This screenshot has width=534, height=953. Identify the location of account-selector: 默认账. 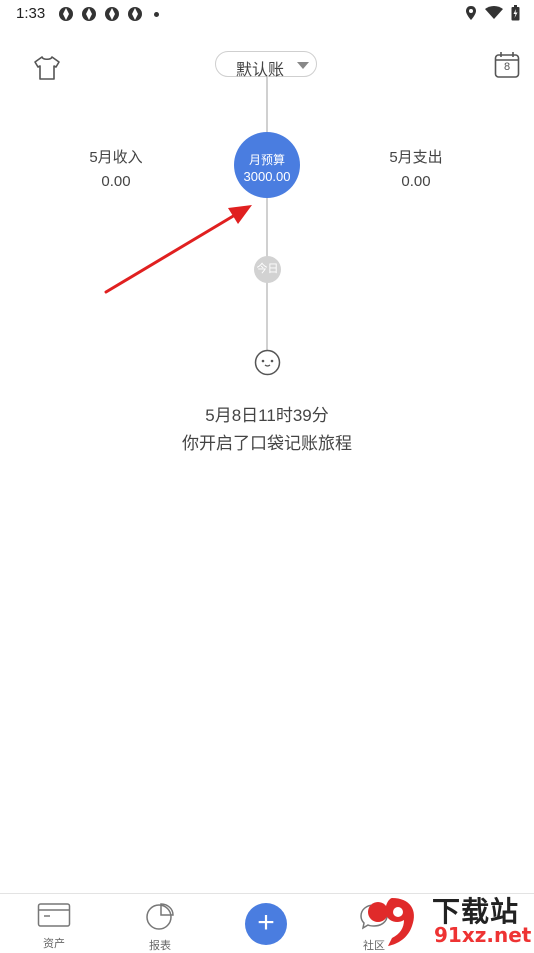
(266, 65).